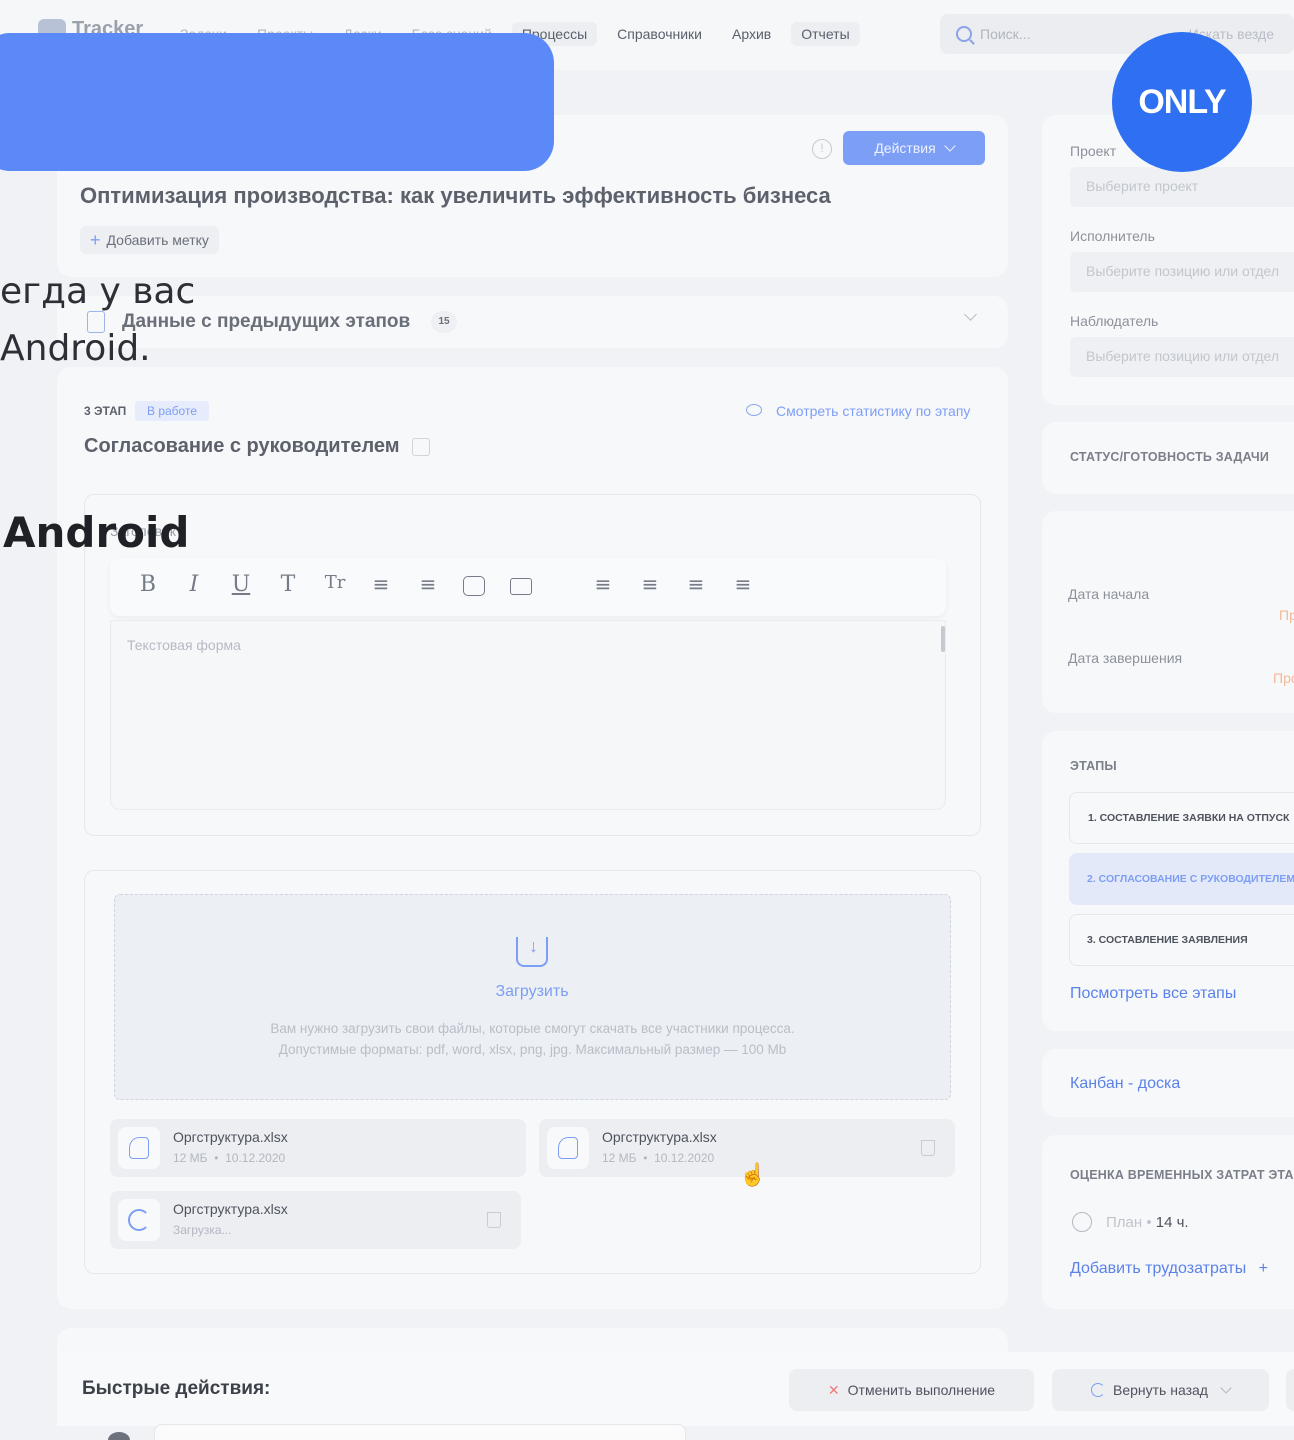 This screenshot has width=1294, height=1440. What do you see at coordinates (743, 587) in the screenshot?
I see `align-justify-button: ≡` at bounding box center [743, 587].